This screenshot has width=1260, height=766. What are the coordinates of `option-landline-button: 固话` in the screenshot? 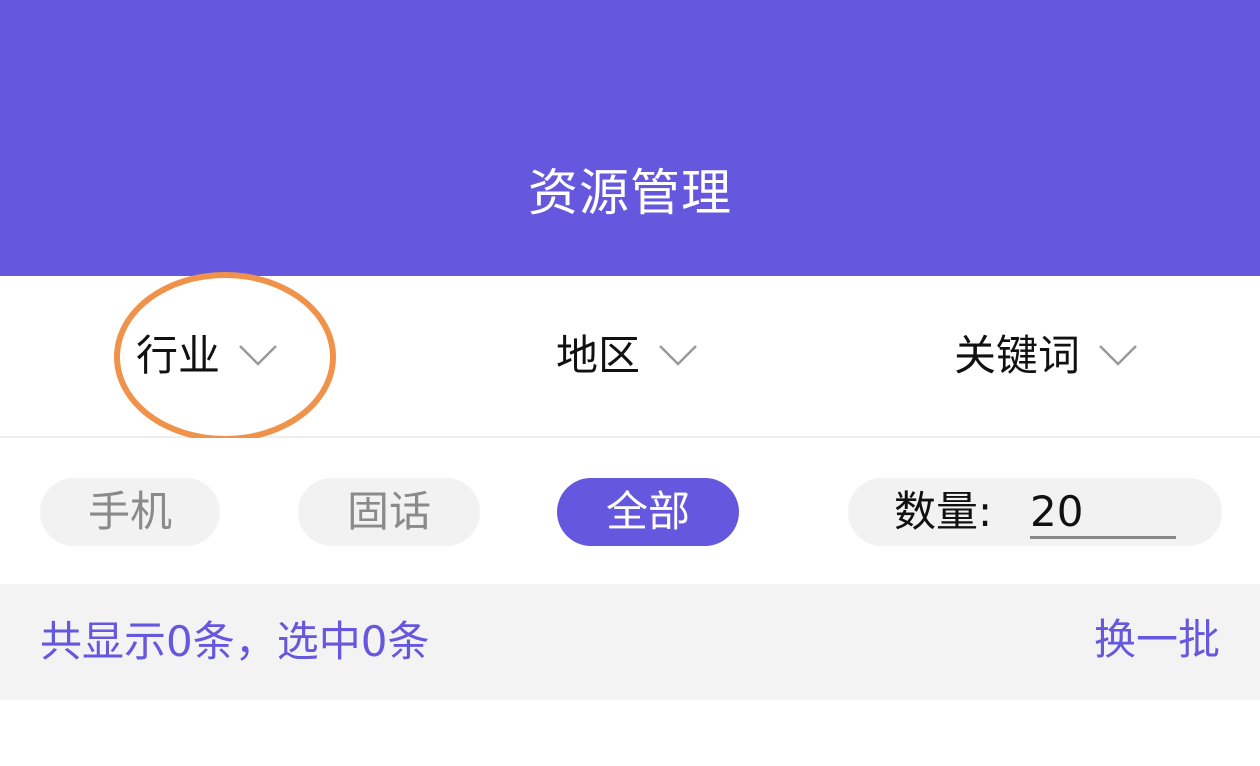 It's located at (389, 512).